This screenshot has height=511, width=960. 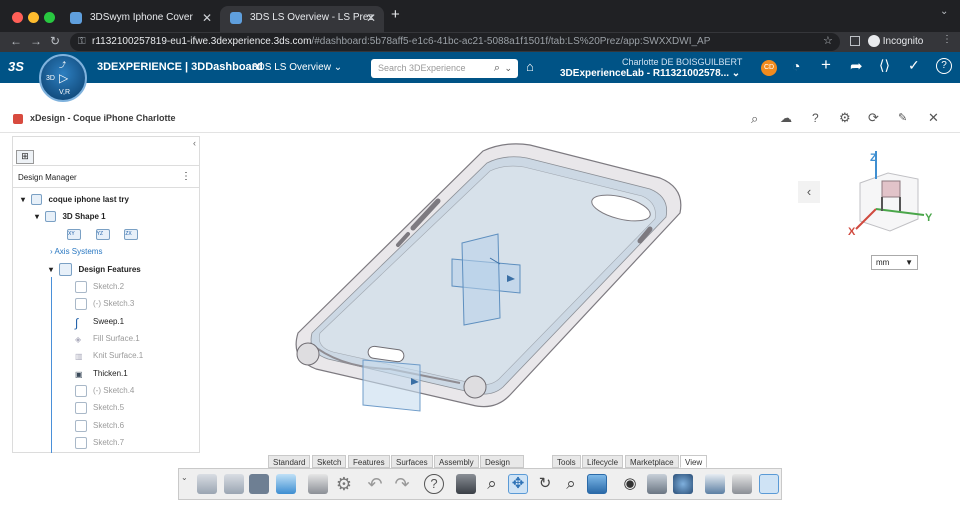 I want to click on feature-thicken-1: ▣ Thicken.1, so click(x=101, y=374).